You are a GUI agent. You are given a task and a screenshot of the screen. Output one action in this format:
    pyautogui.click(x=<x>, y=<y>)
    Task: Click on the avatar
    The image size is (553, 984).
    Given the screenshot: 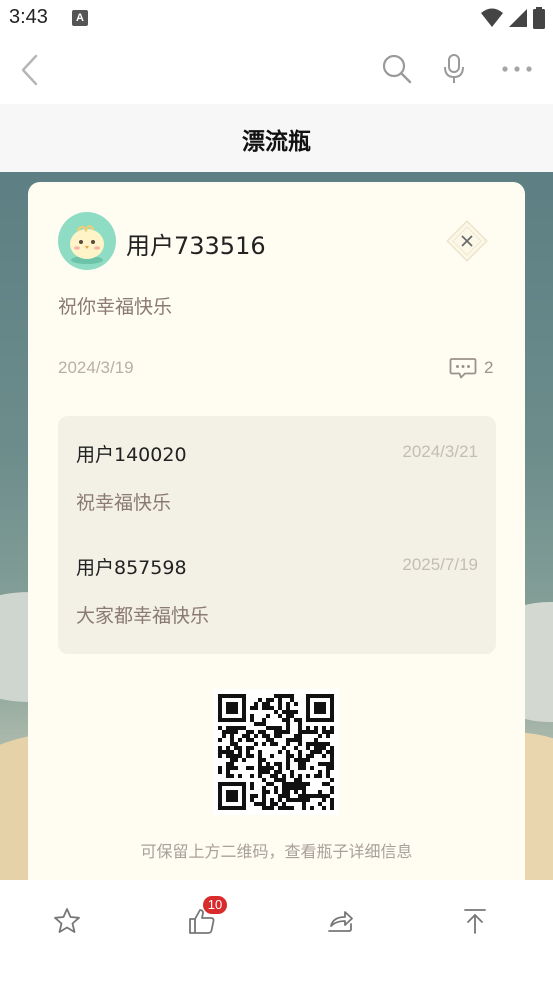 What is the action you would take?
    pyautogui.click(x=87, y=241)
    